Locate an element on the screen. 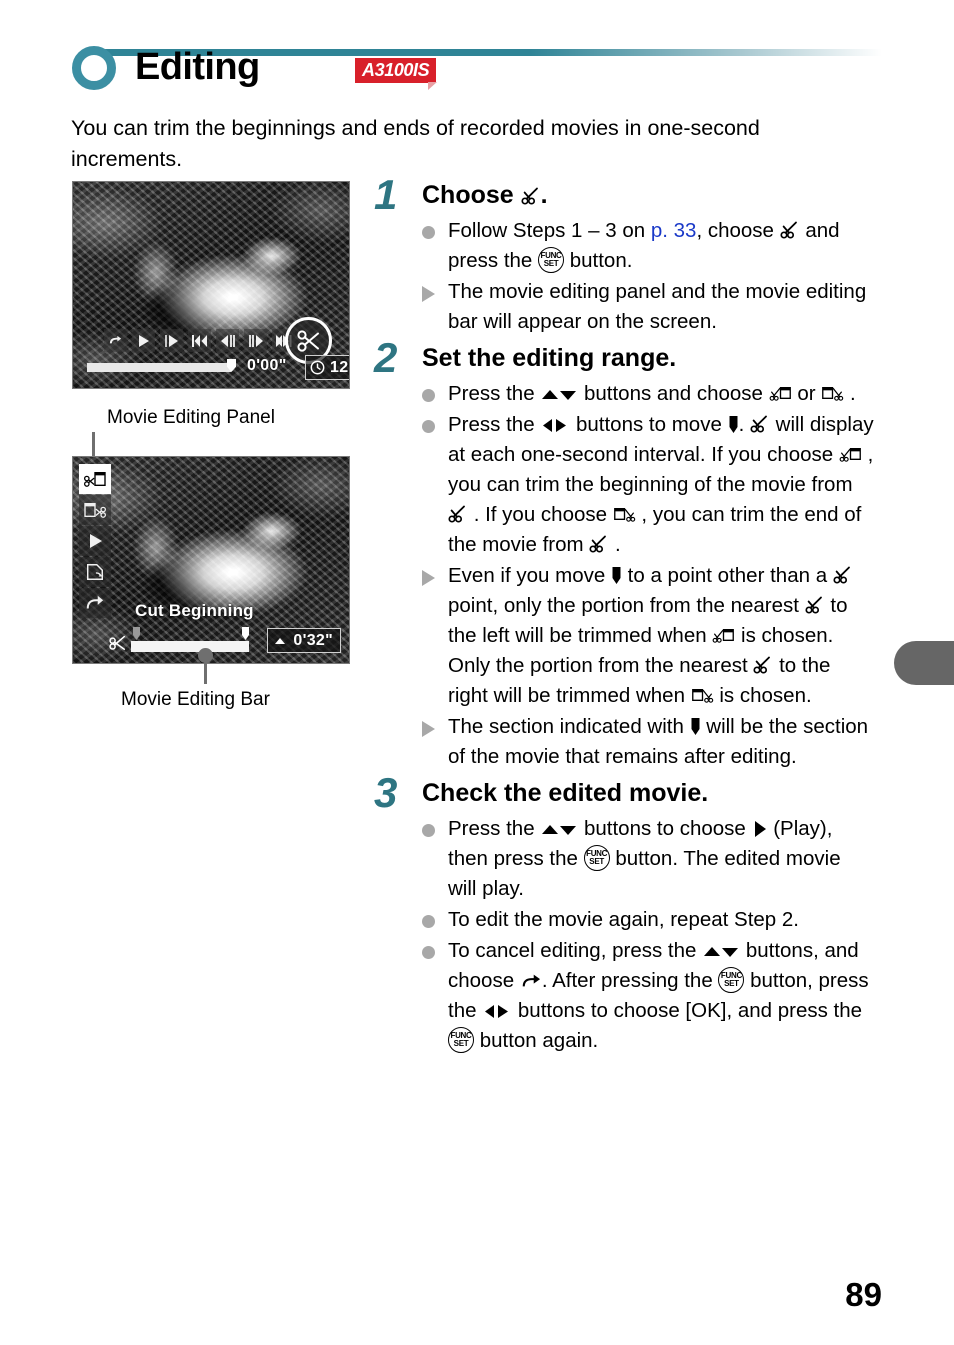  action-bullet: Press the buttons and choose or . is located at coordinates (648, 394).